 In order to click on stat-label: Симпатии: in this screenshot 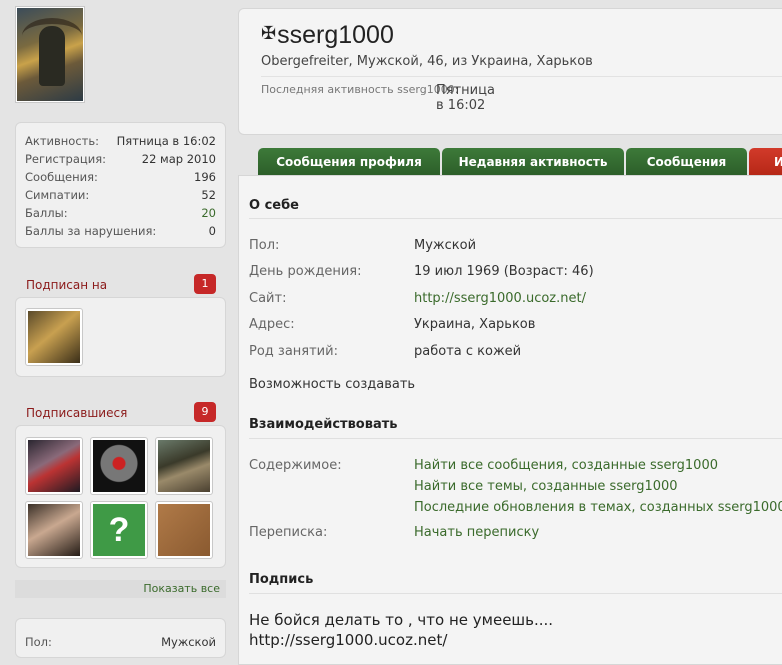, I will do `click(57, 195)`.